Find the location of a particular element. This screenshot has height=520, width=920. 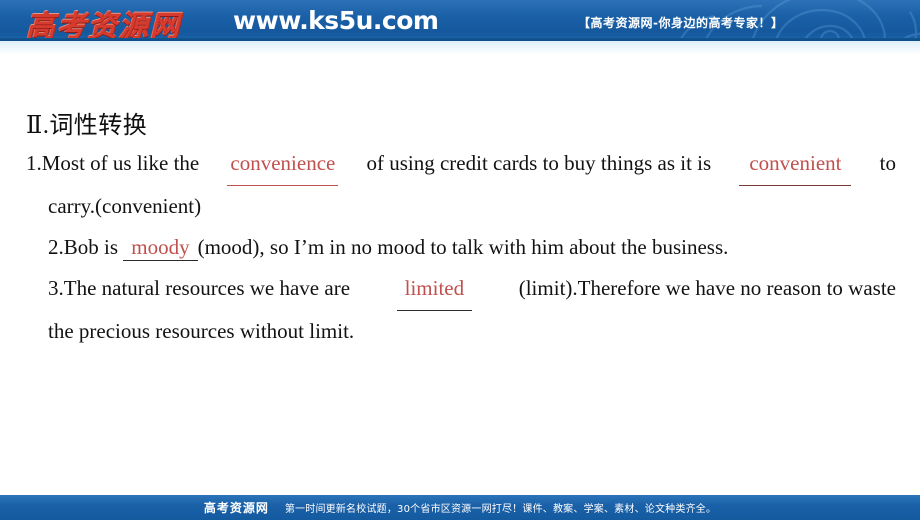

answer-convenience: convenience is located at coordinates (283, 164).